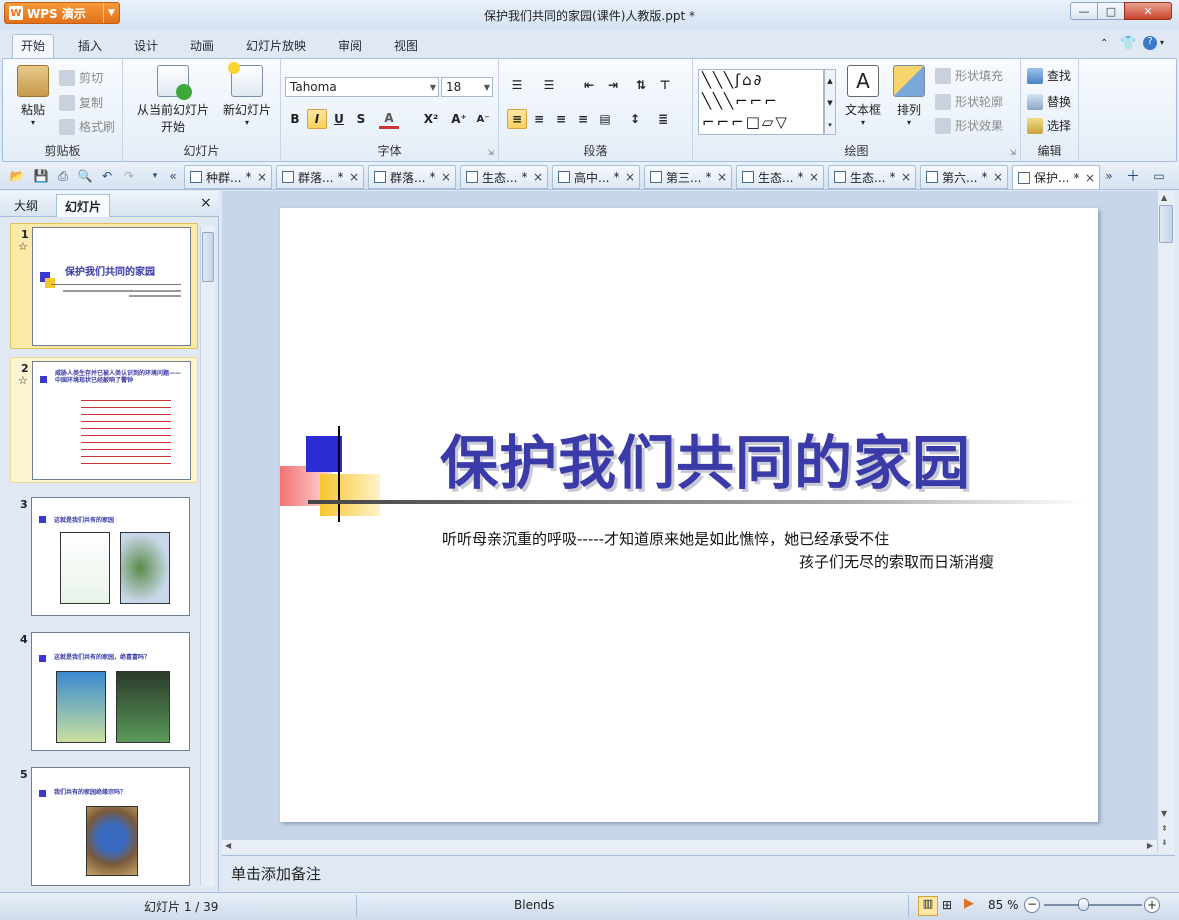 This screenshot has width=1179, height=920. Describe the element at coordinates (1150, 845) in the screenshot. I see `scroll-right-icon: ▶` at that location.